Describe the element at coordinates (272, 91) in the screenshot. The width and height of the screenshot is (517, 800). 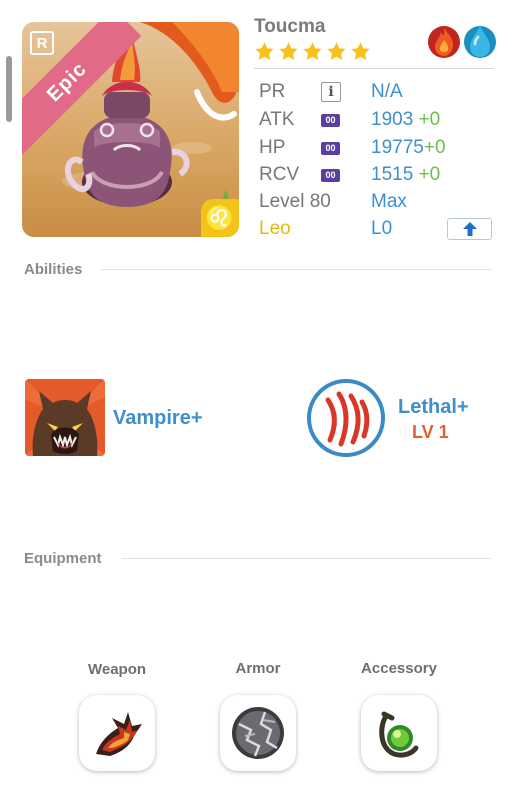
I see `stat-label: PR` at that location.